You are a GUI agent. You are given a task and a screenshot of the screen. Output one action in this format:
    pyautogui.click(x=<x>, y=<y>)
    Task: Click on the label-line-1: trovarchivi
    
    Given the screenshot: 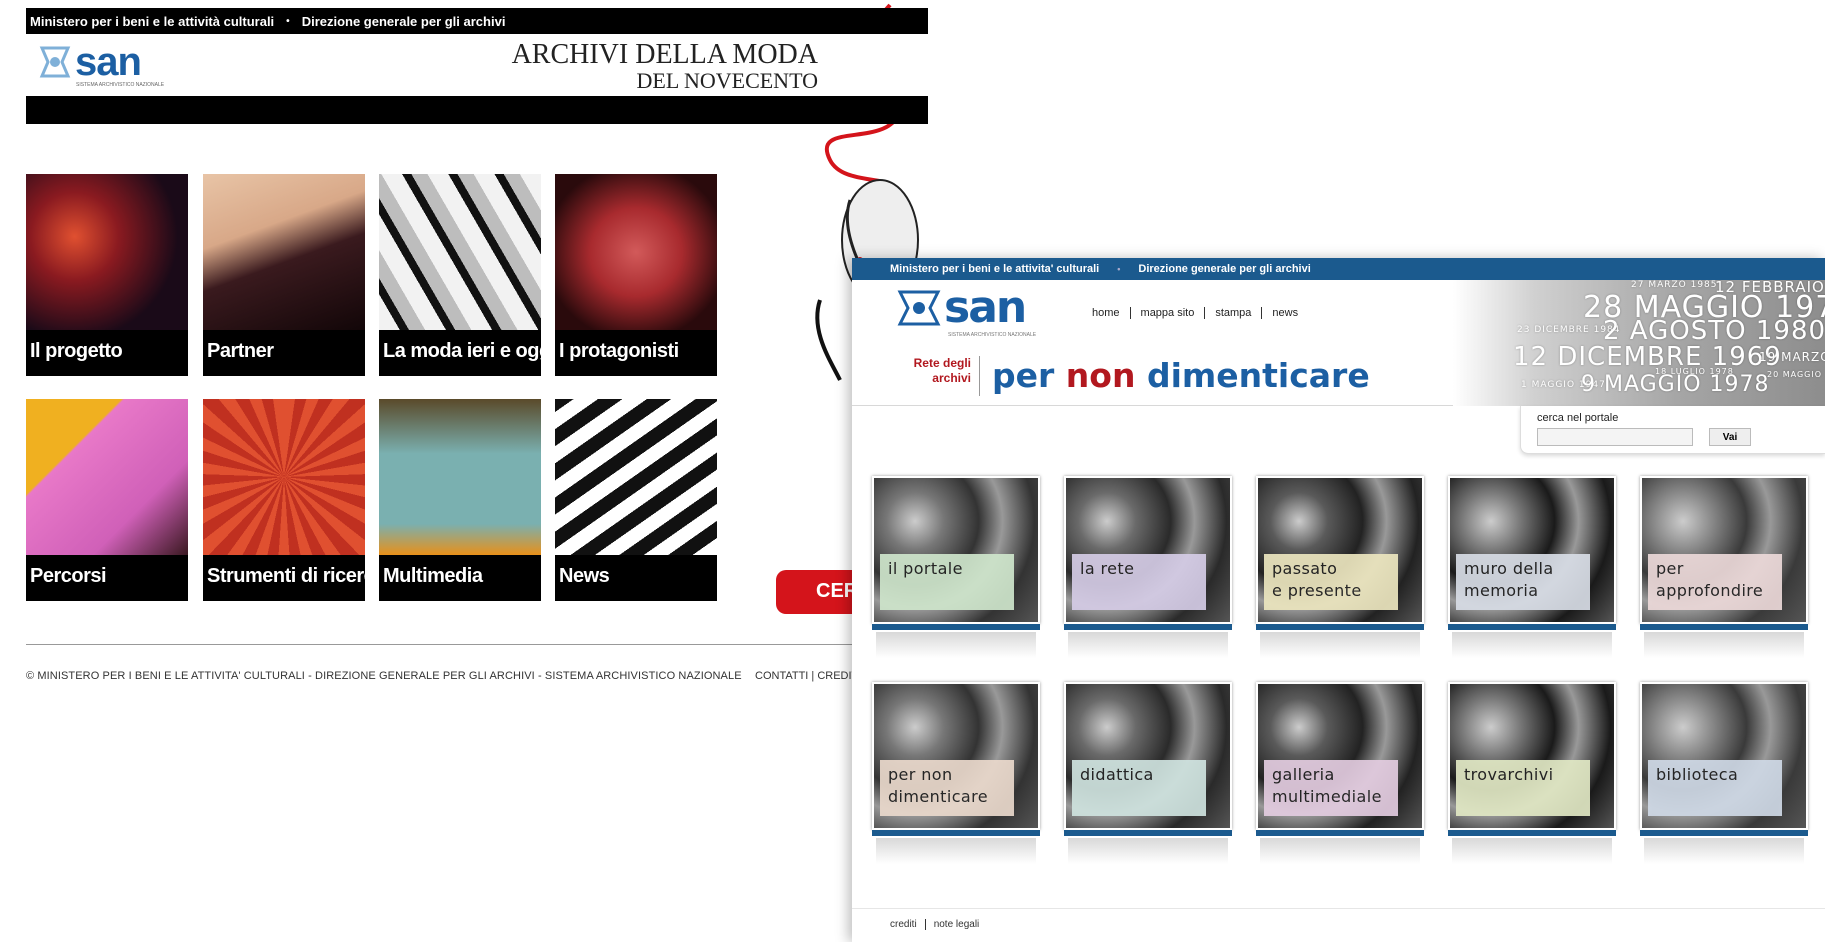 What is the action you would take?
    pyautogui.click(x=1509, y=774)
    